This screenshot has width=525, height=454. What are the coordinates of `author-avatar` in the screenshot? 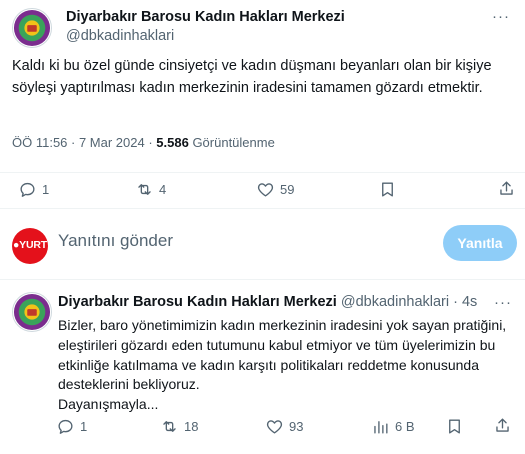 It's located at (32, 28).